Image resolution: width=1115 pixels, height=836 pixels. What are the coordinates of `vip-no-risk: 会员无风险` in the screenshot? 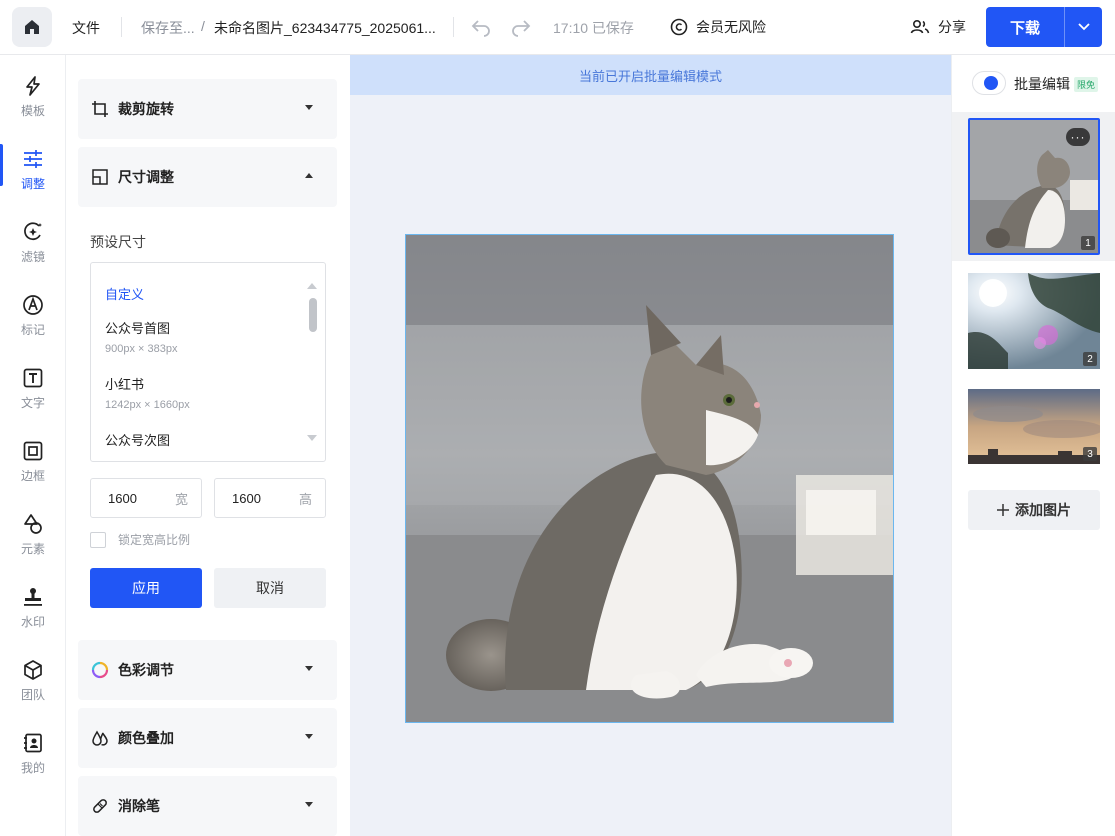 It's located at (718, 27).